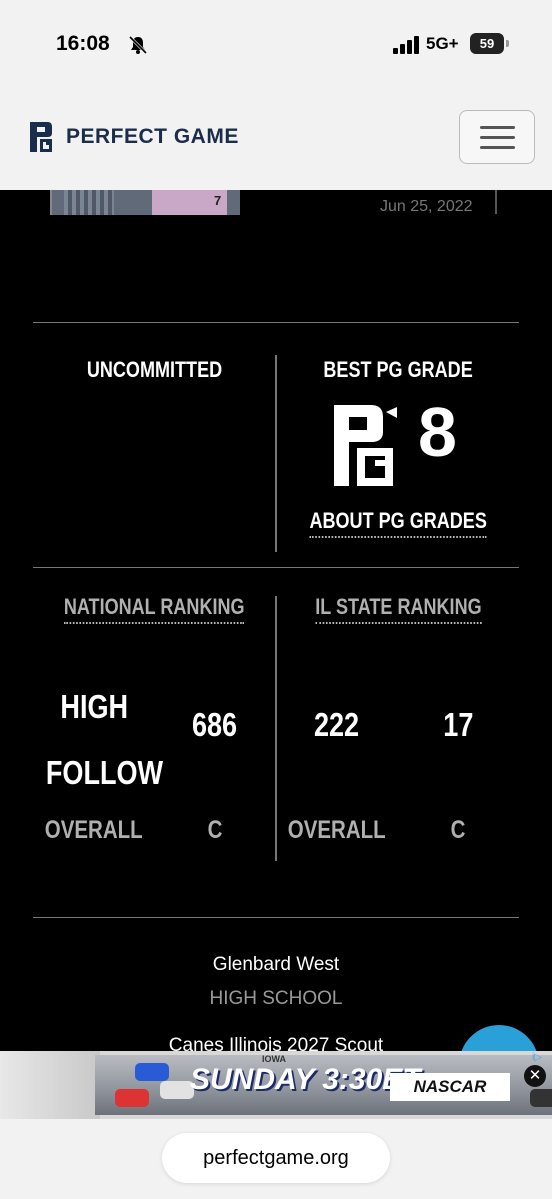 The height and width of the screenshot is (1199, 552). I want to click on about-pg-grades-link: ABOUT PG GRADES, so click(398, 523).